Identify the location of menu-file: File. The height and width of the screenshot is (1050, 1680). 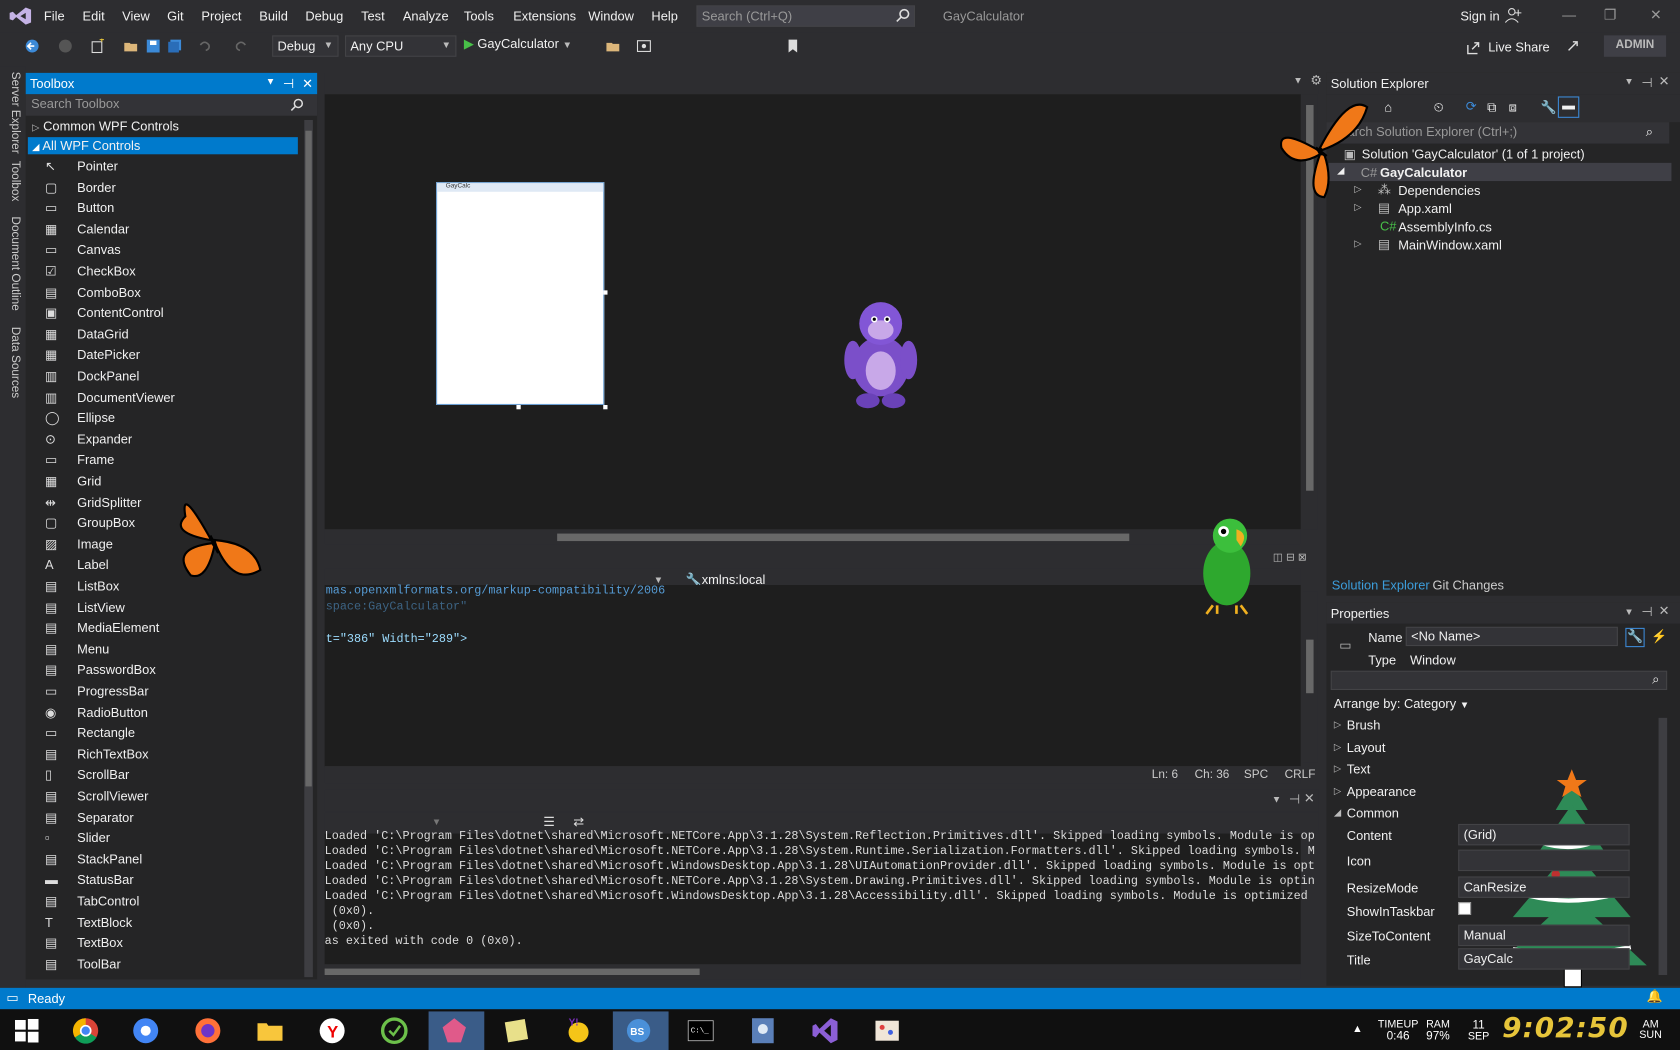
(54, 16).